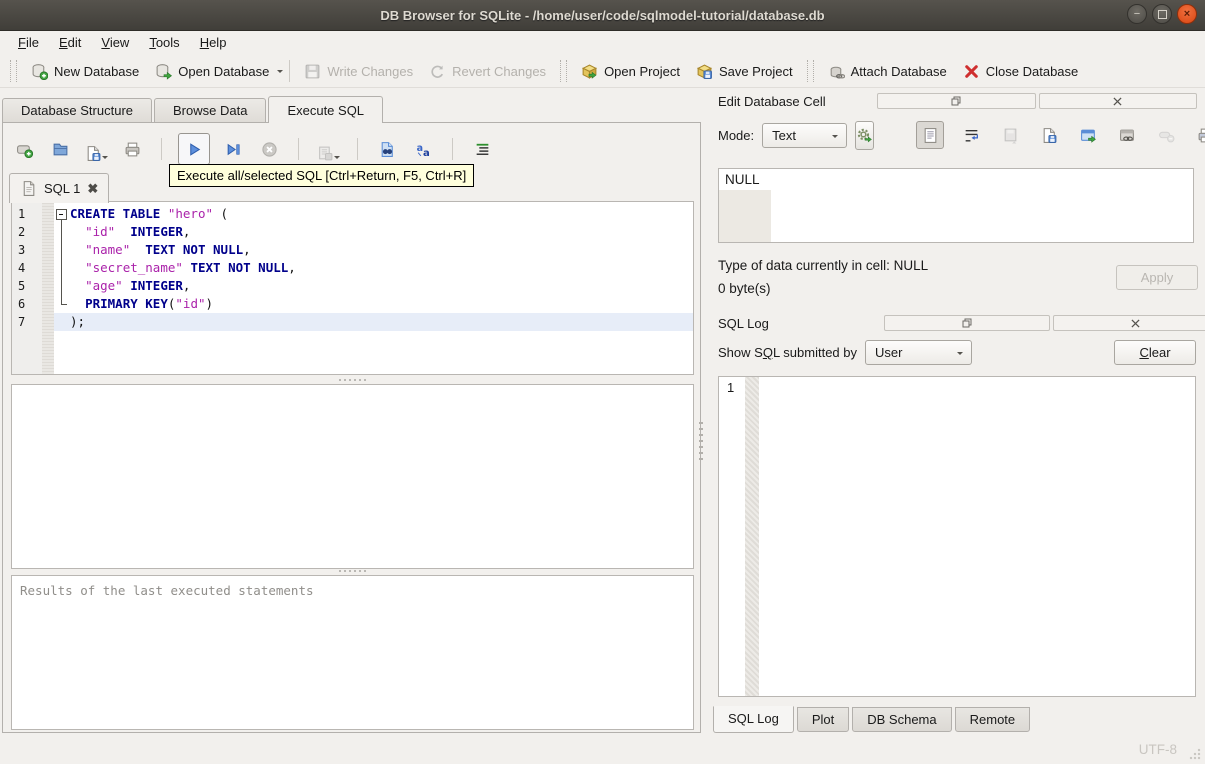 The width and height of the screenshot is (1205, 764). What do you see at coordinates (1187, 14) in the screenshot?
I see `close-button: ×` at bounding box center [1187, 14].